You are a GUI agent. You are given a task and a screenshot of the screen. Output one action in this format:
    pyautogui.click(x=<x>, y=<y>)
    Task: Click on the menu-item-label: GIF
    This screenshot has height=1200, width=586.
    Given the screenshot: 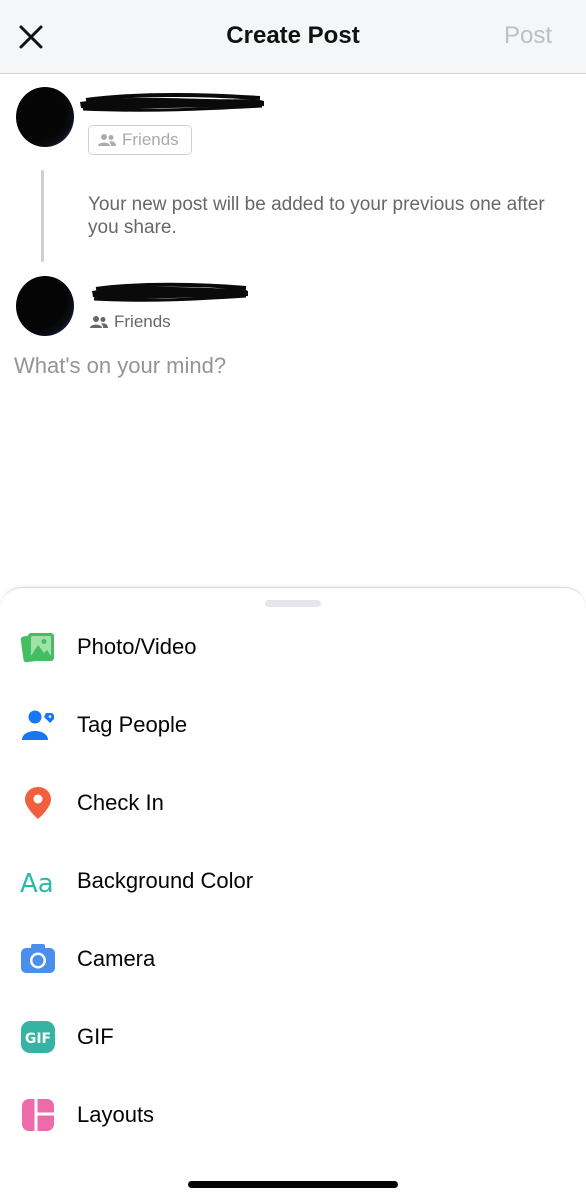 What is the action you would take?
    pyautogui.click(x=95, y=1036)
    